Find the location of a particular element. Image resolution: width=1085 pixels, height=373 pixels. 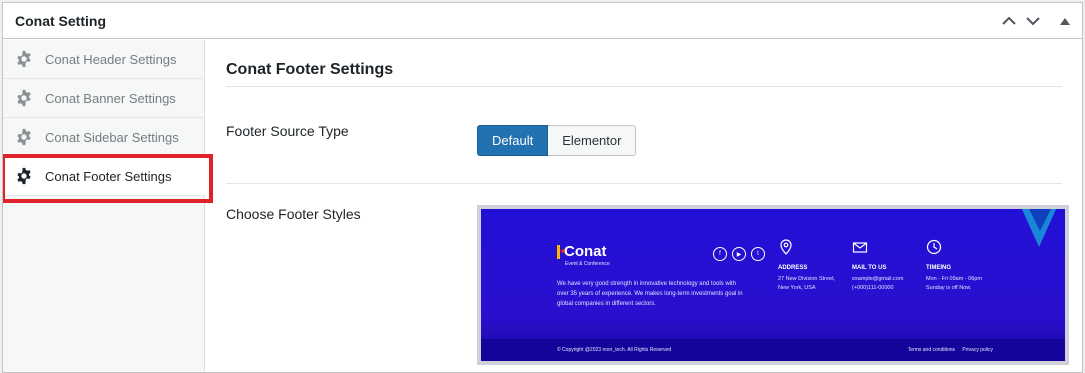

mail-line: example@gmail.com is located at coordinates (878, 279).